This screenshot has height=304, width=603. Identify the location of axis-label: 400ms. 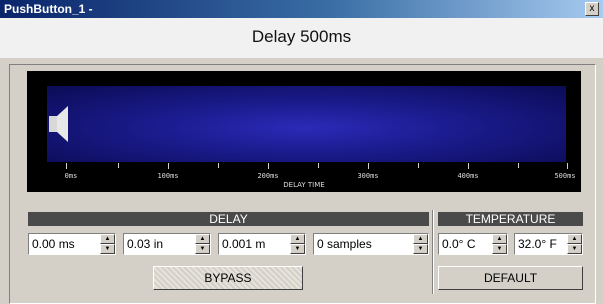
(468, 176).